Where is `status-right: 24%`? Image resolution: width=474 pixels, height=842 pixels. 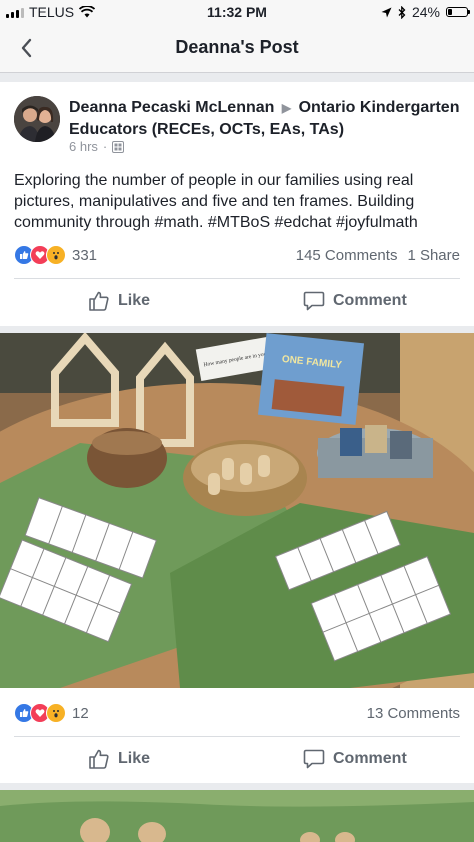
status-right: 24% is located at coordinates (425, 12).